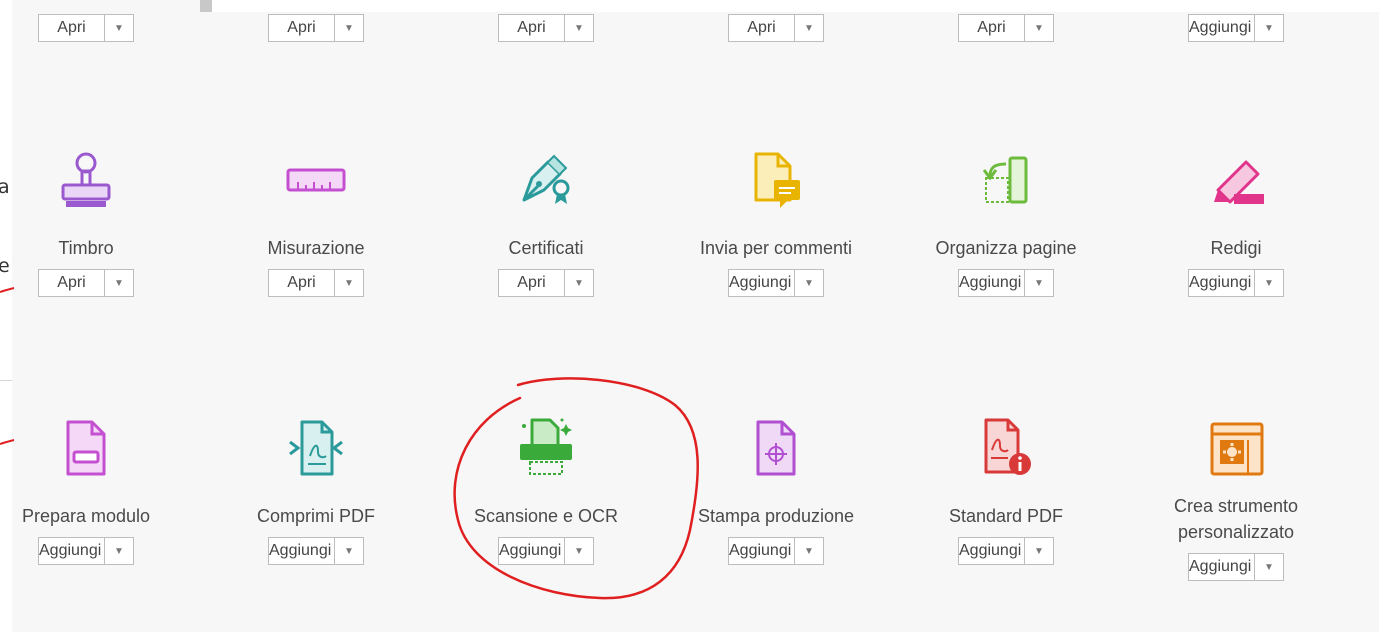  What do you see at coordinates (316, 221) in the screenshot?
I see `tool-tile-measure: Misurazione Apri ▼` at bounding box center [316, 221].